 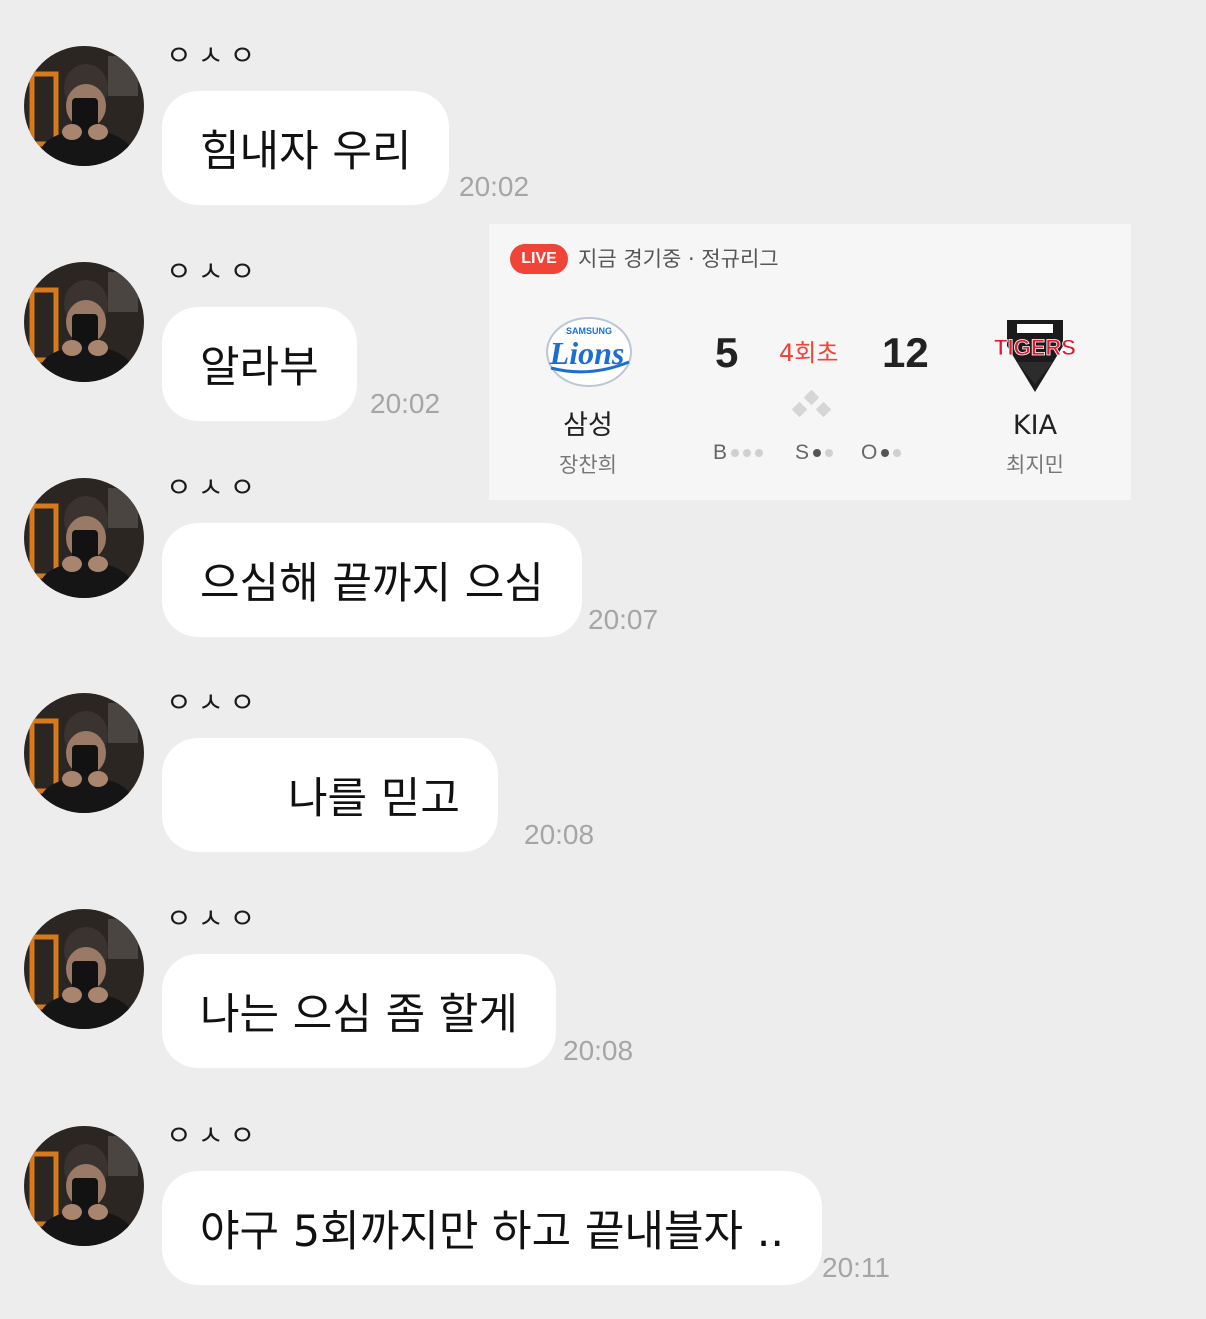 I want to click on ball-count: B, so click(x=738, y=453).